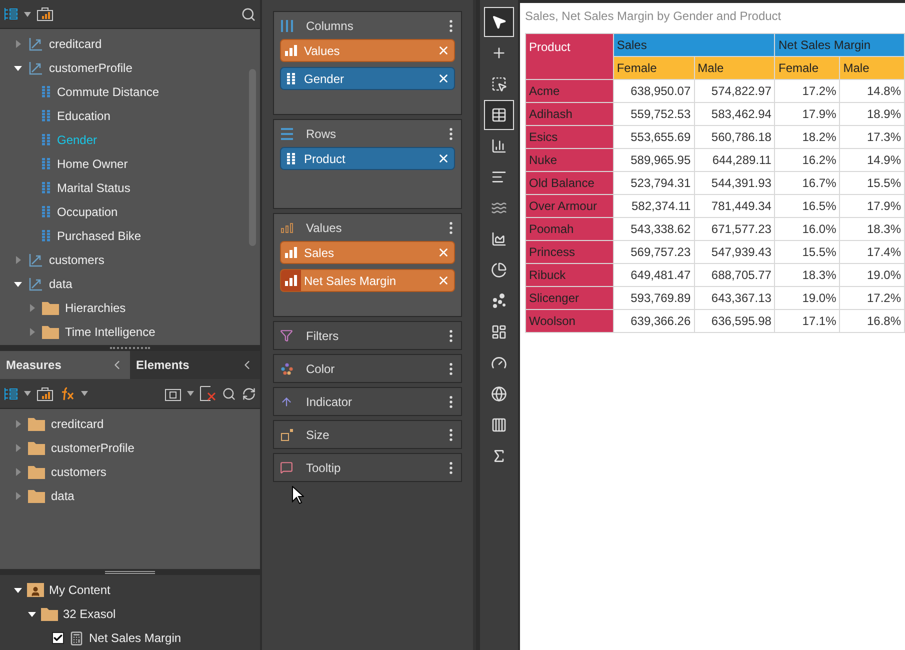 The image size is (905, 650). I want to click on column-chart-icon, so click(499, 146).